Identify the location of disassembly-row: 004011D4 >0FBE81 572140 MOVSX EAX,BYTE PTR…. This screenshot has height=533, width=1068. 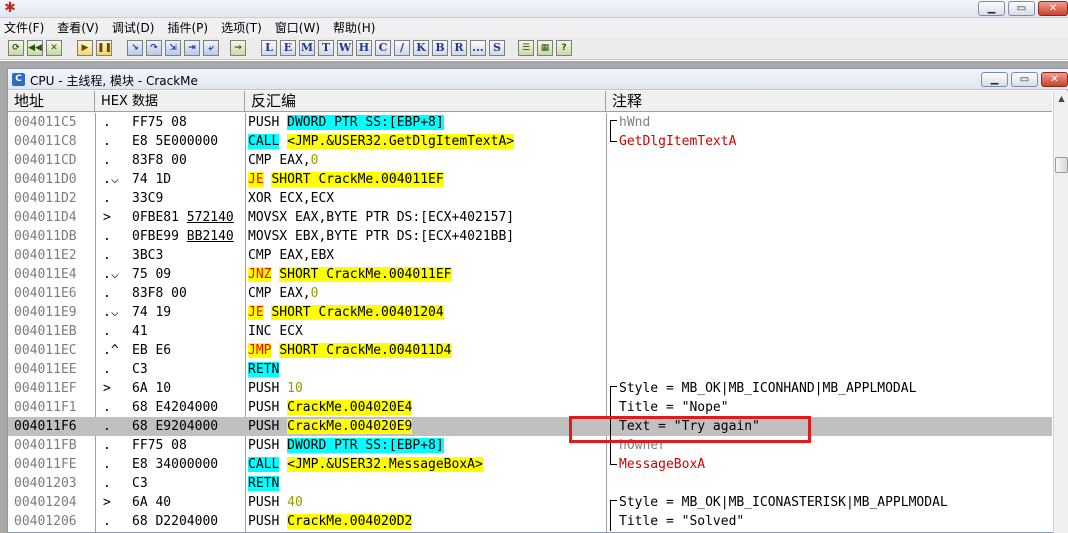
(530, 217).